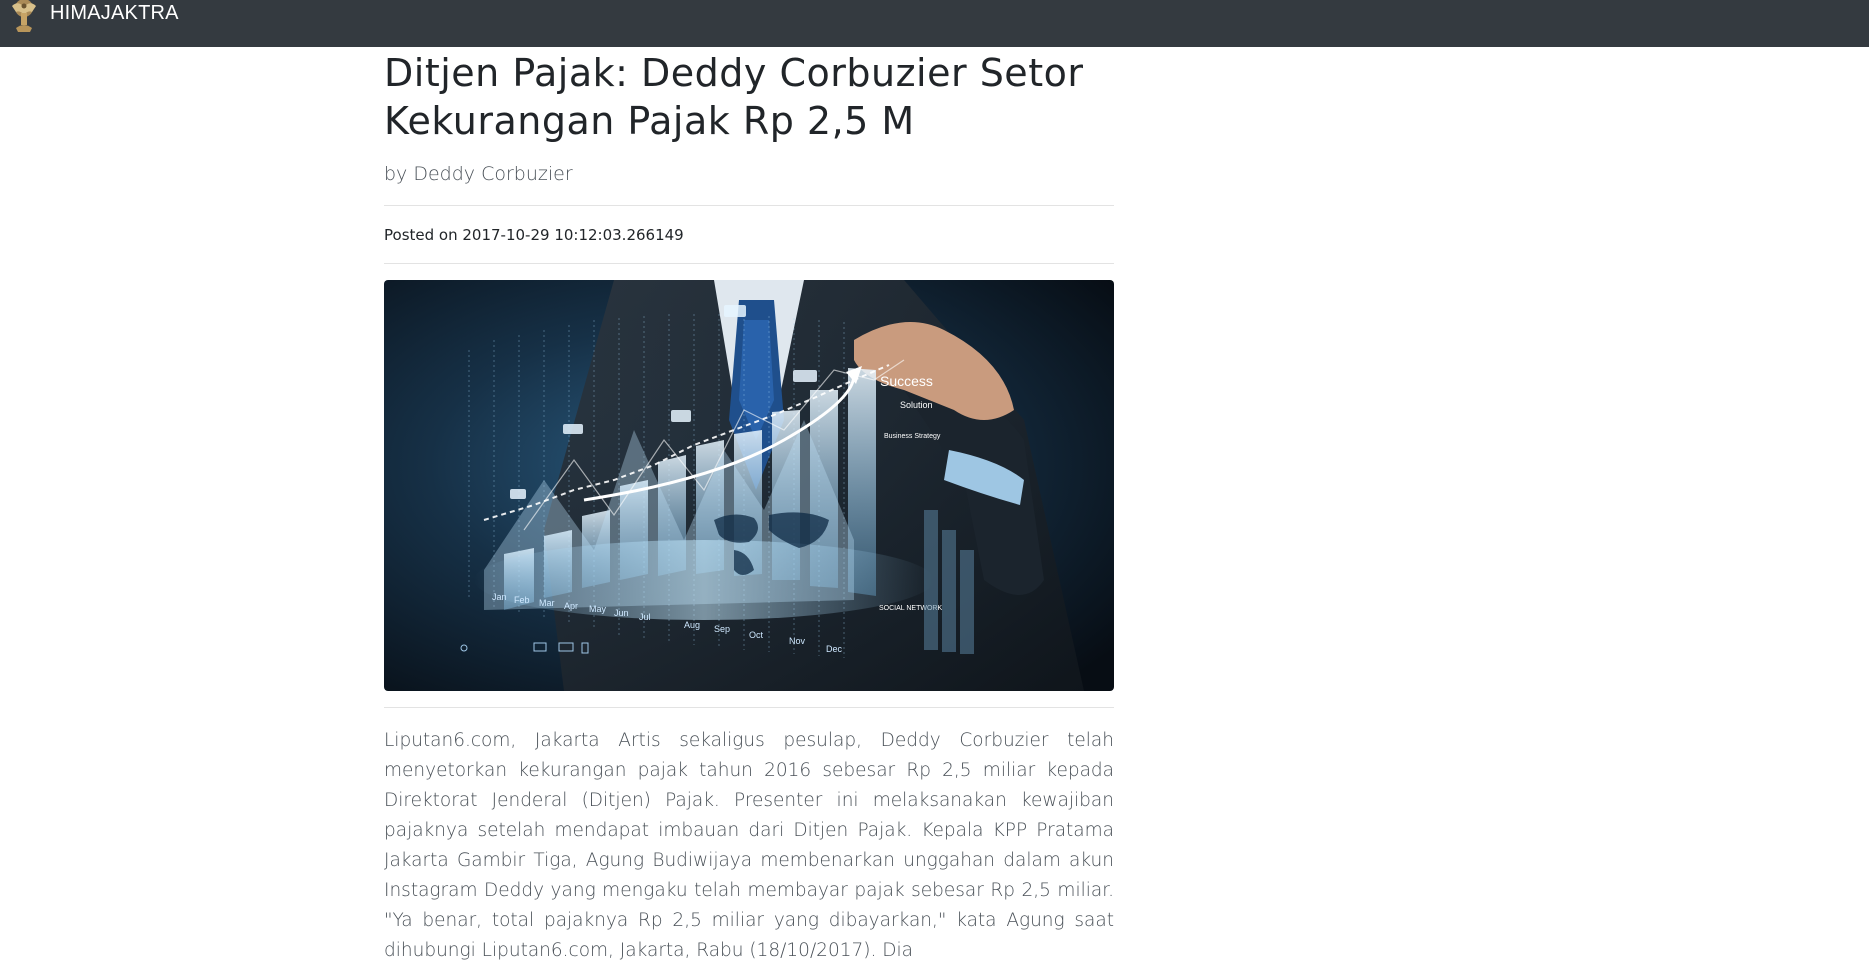 The image size is (1869, 966). I want to click on posted-datetime: 2017-10-29 10:12:03.266149, so click(573, 235).